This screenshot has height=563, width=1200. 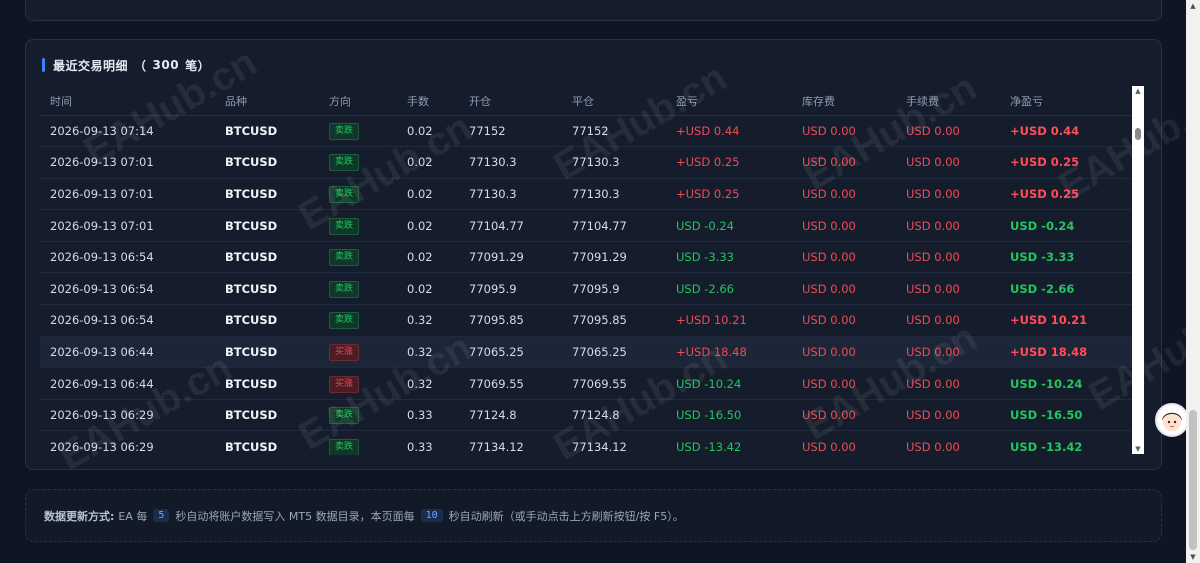 What do you see at coordinates (358, 383) in the screenshot?
I see `cell-side: 买涨` at bounding box center [358, 383].